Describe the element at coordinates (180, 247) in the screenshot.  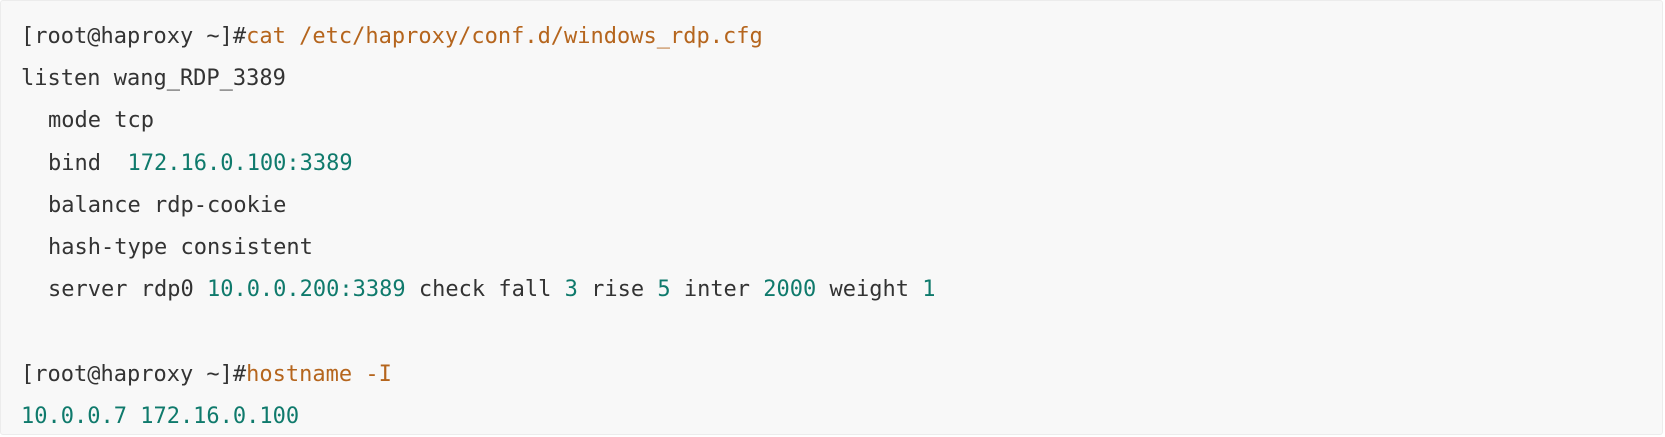
I see `config-hash-type-line: hash-type consistent` at that location.